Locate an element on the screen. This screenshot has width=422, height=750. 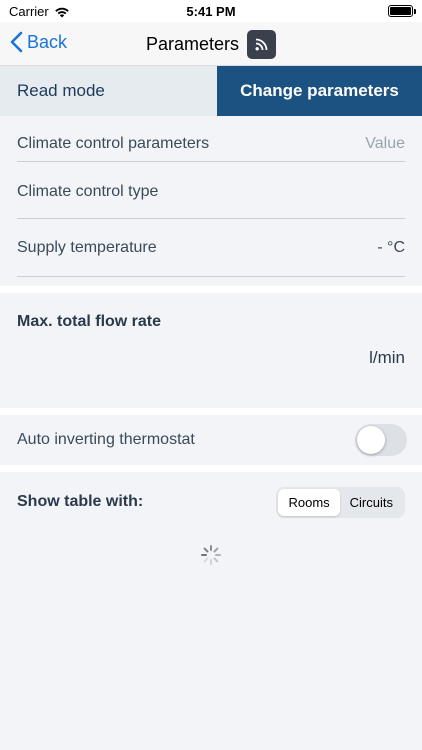
supply-temperature-label: Supply temperature is located at coordinates (87, 247).